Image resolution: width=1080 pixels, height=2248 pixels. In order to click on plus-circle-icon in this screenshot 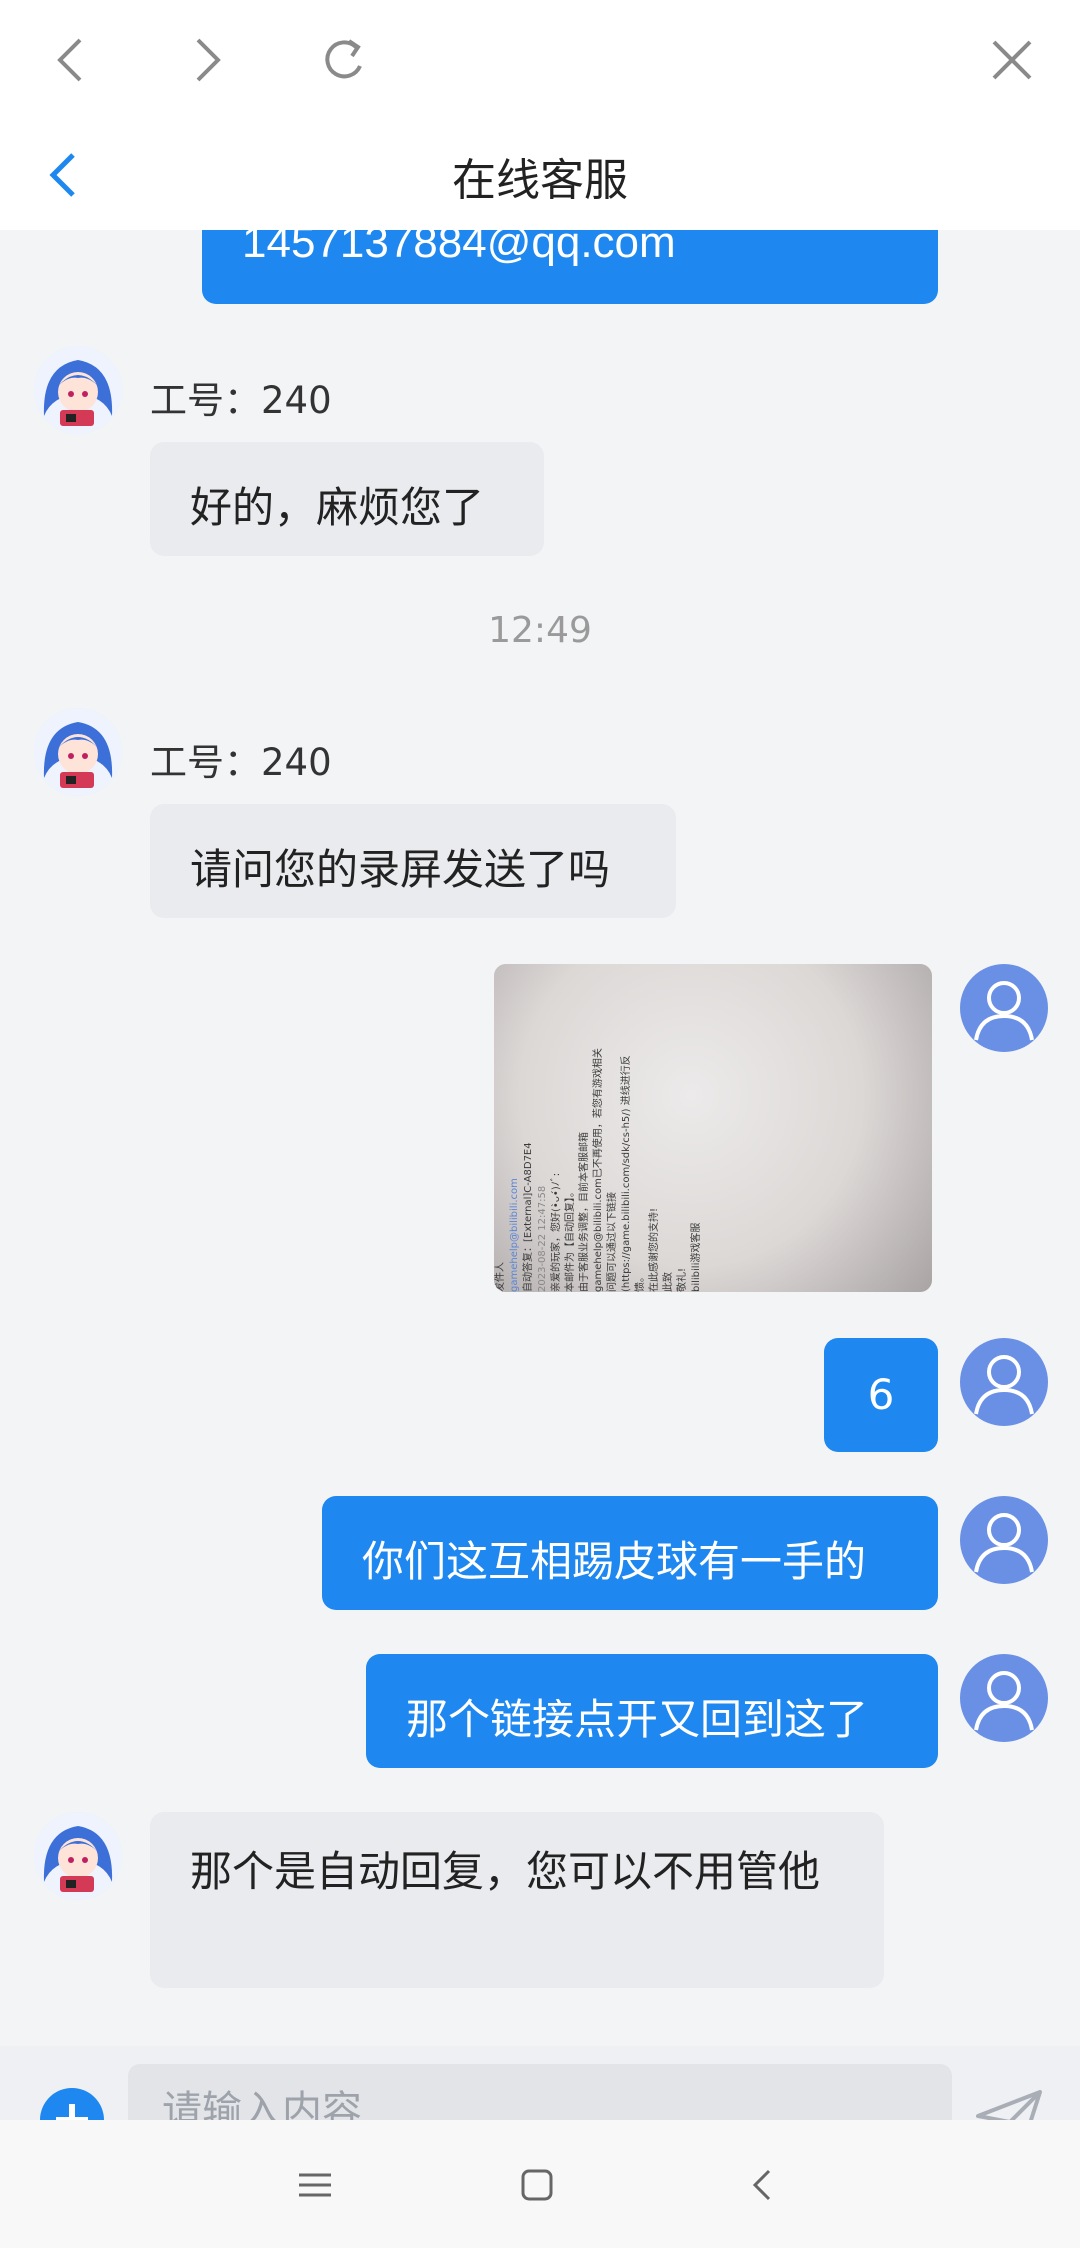, I will do `click(72, 2104)`.